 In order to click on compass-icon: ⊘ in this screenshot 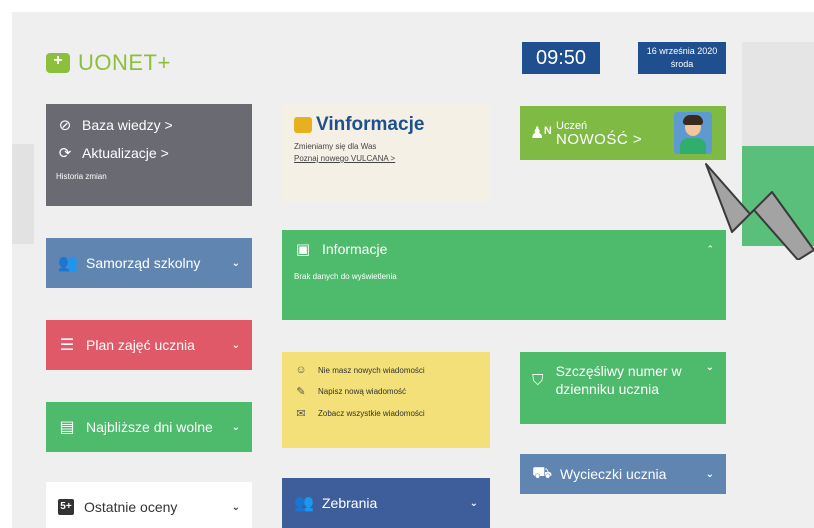, I will do `click(65, 125)`.